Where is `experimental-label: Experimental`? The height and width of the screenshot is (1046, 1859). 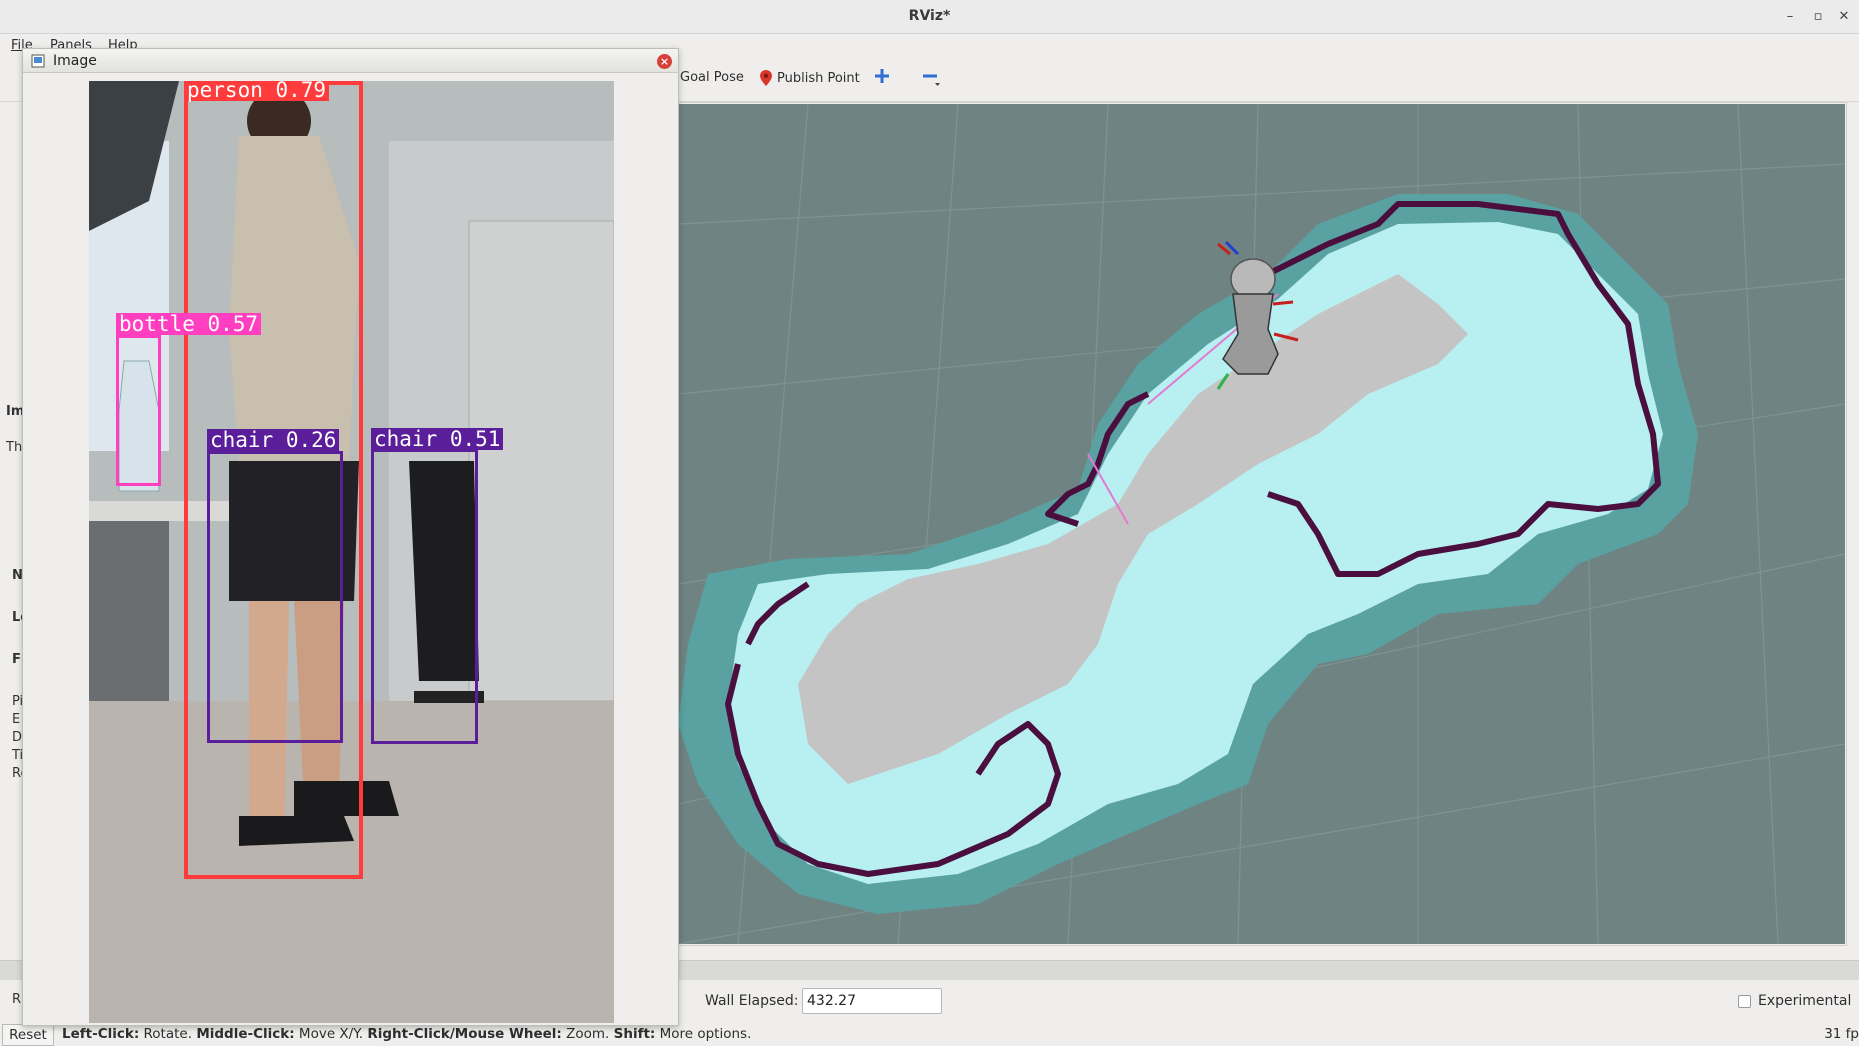 experimental-label: Experimental is located at coordinates (1805, 1001).